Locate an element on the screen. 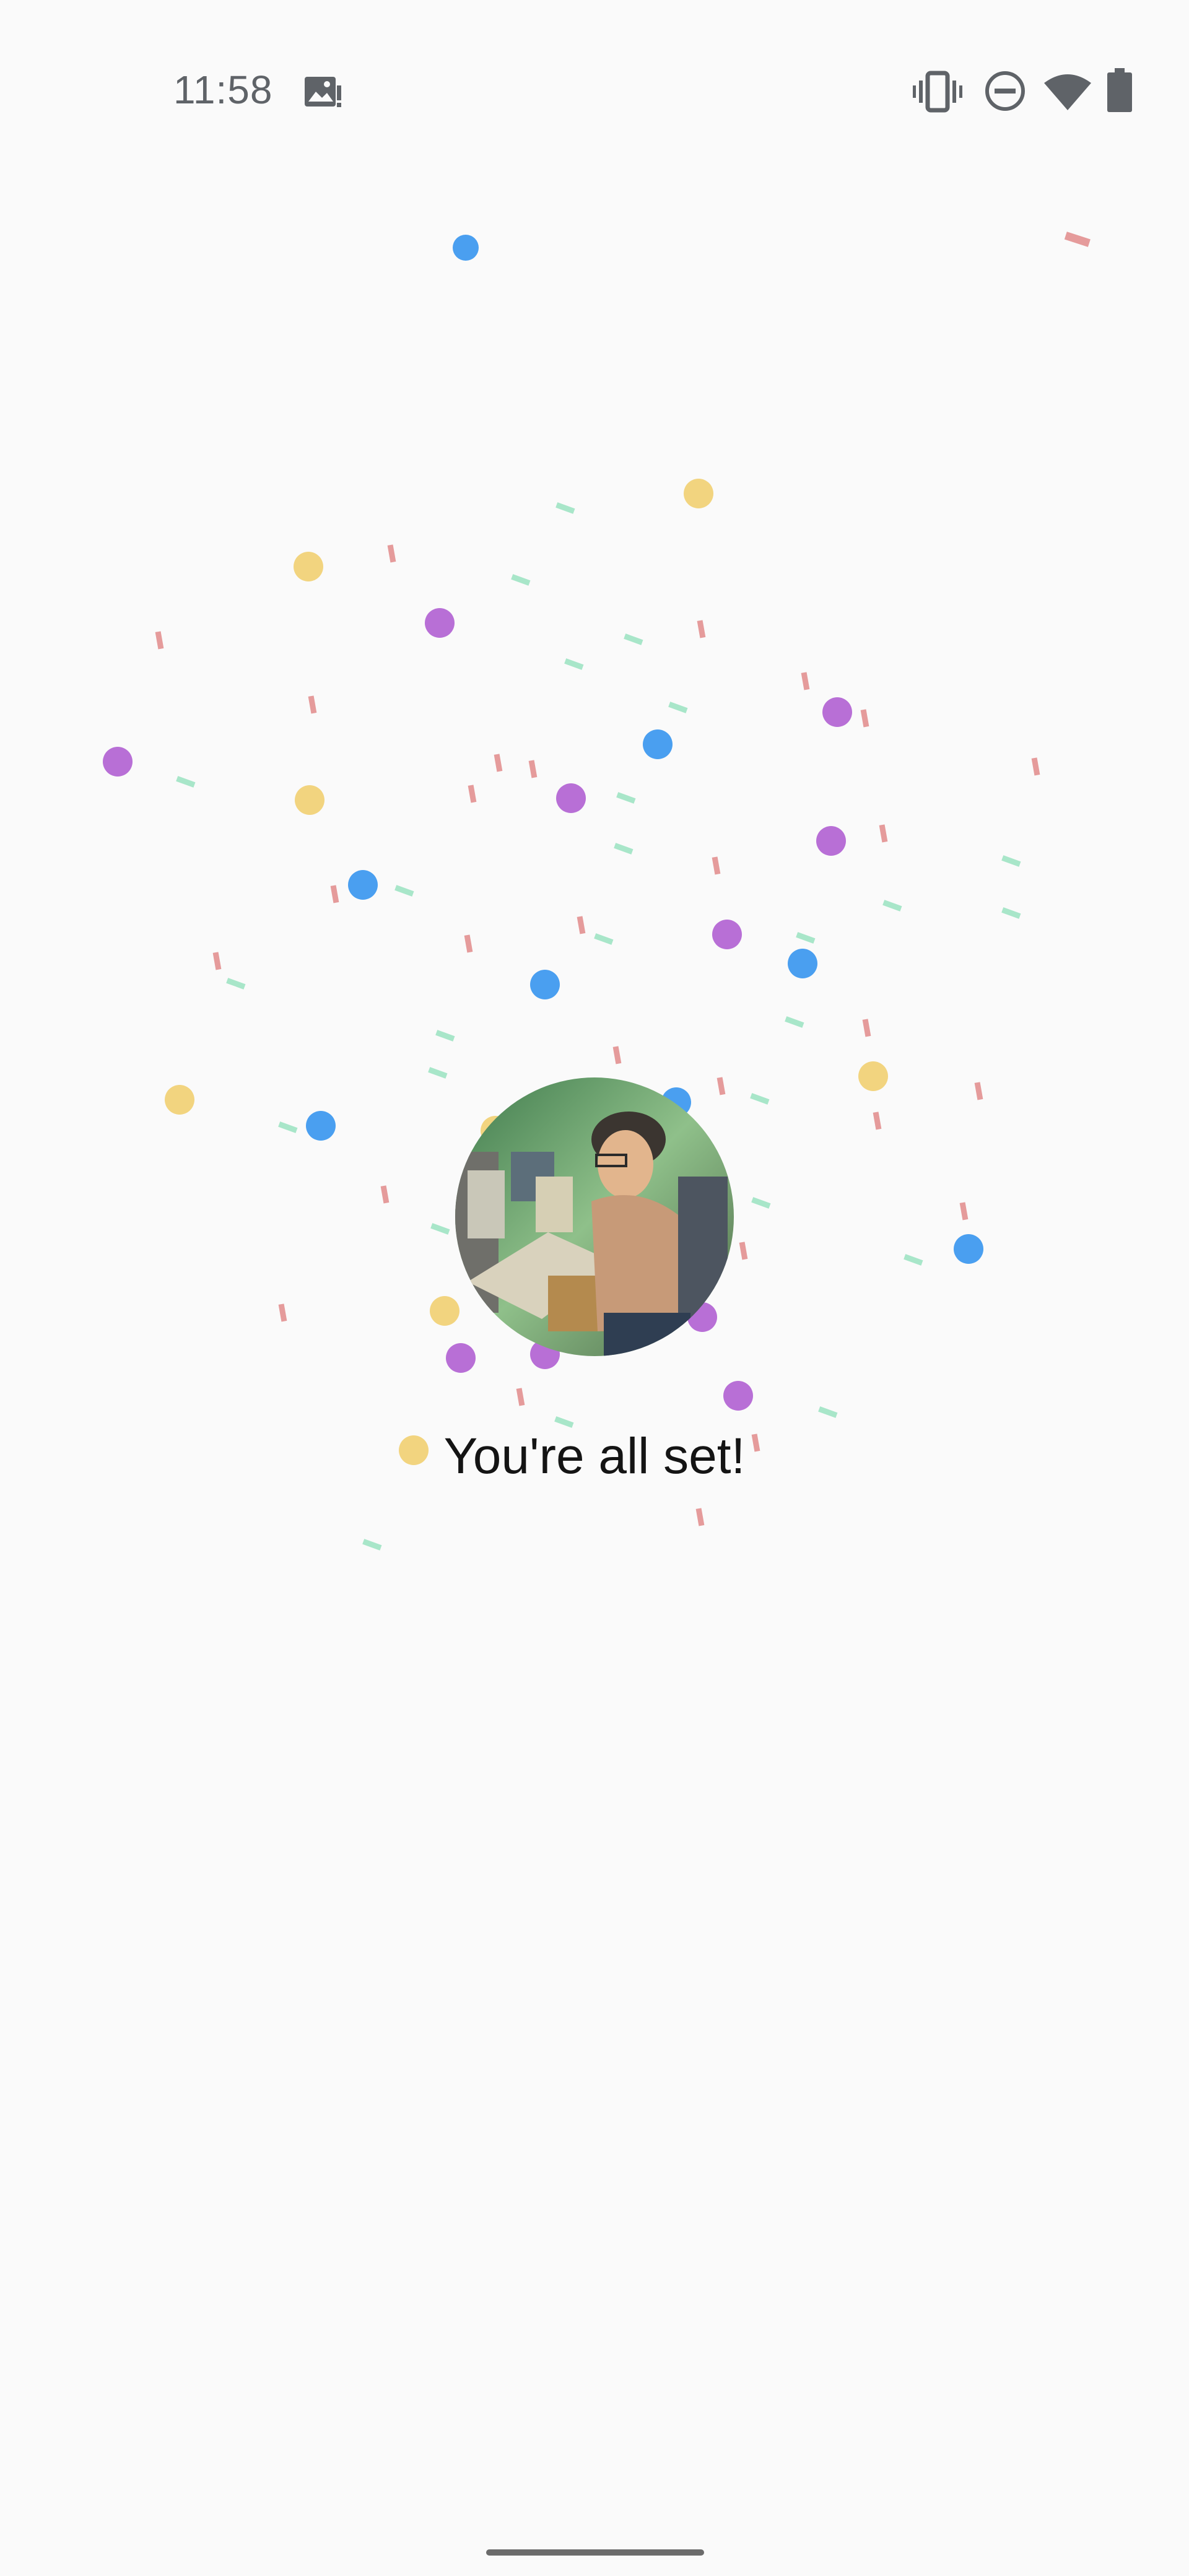 Image resolution: width=1189 pixels, height=2576 pixels. status-time: 11:58 is located at coordinates (223, 89).